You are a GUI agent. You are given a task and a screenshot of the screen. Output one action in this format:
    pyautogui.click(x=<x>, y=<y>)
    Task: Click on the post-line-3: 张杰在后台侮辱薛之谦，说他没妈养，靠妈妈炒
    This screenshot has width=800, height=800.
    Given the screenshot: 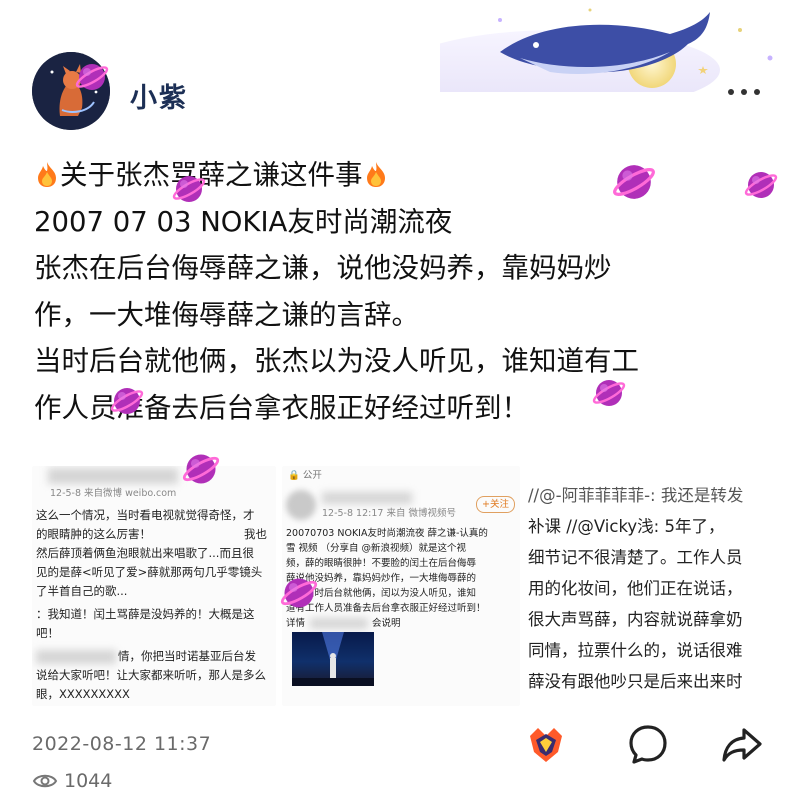 What is the action you would take?
    pyautogui.click(x=323, y=268)
    